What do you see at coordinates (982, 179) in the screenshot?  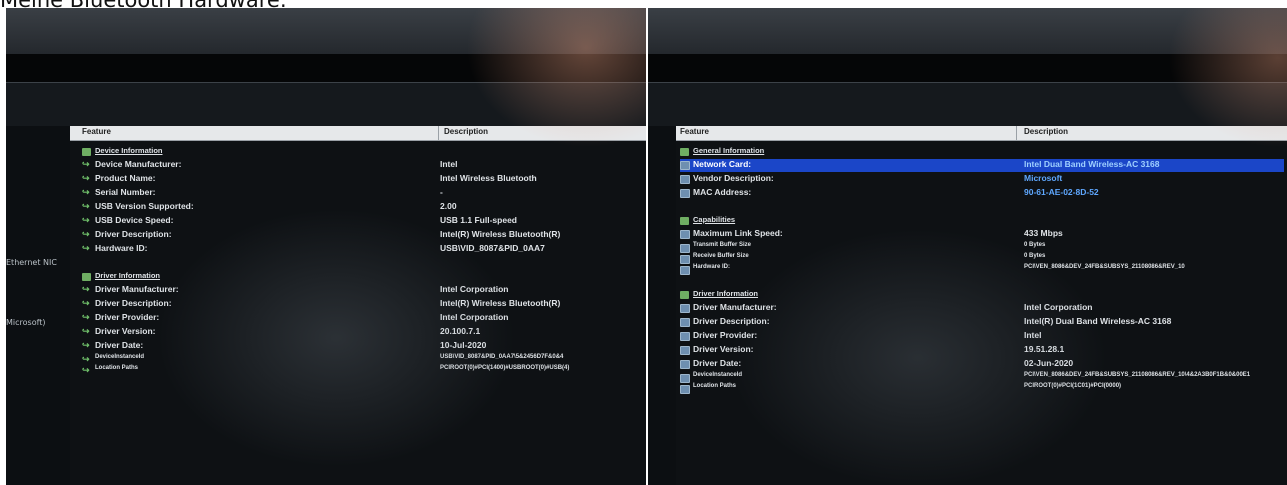 I see `detail-row: Vendor Description: Microsoft` at bounding box center [982, 179].